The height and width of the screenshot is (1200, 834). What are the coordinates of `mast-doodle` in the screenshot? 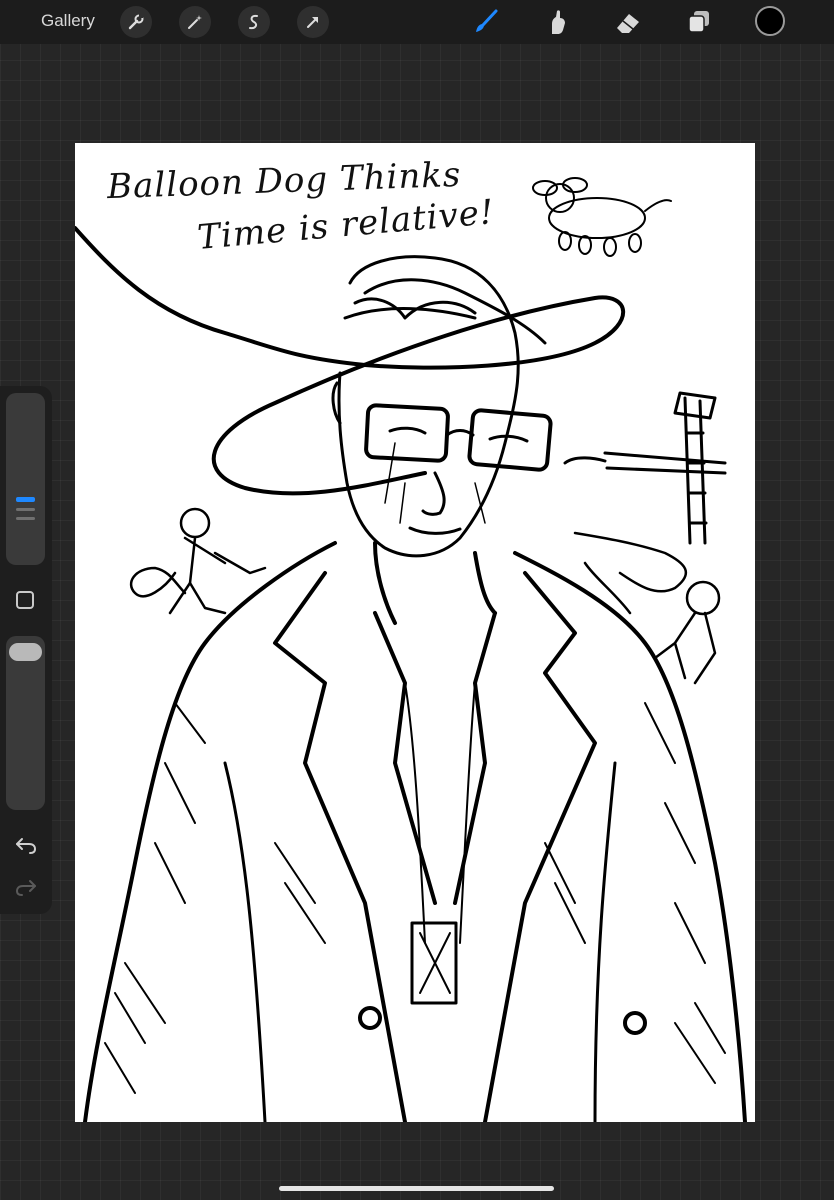 It's located at (645, 468).